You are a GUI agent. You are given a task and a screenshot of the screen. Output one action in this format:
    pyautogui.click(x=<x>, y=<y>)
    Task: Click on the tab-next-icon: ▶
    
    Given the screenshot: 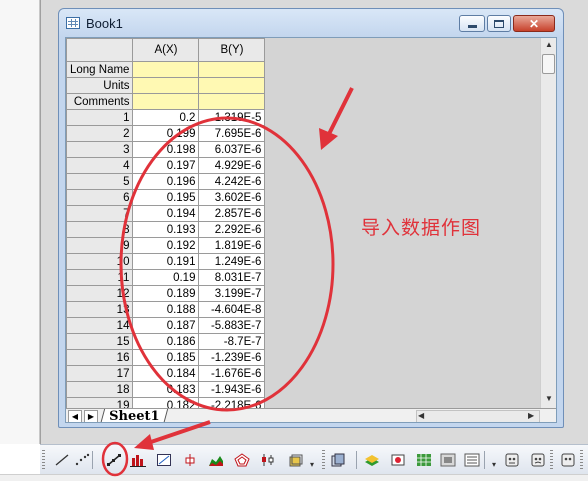 What is the action you would take?
    pyautogui.click(x=91, y=416)
    